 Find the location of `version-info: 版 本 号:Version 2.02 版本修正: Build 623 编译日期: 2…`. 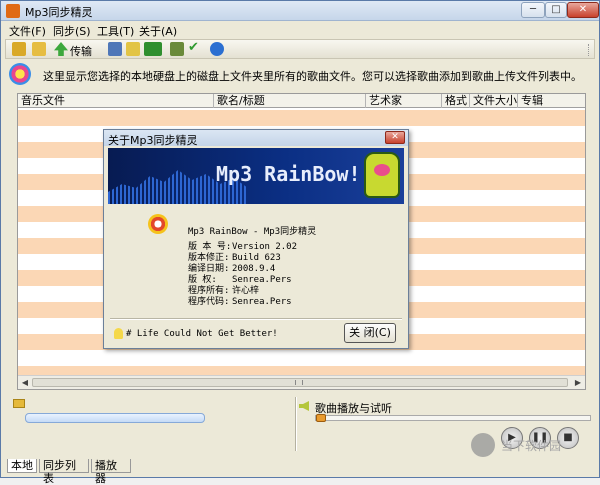

version-info: 版 本 号:Version 2.02 版本修正: Build 623 编译日期: 2… is located at coordinates (278, 275).